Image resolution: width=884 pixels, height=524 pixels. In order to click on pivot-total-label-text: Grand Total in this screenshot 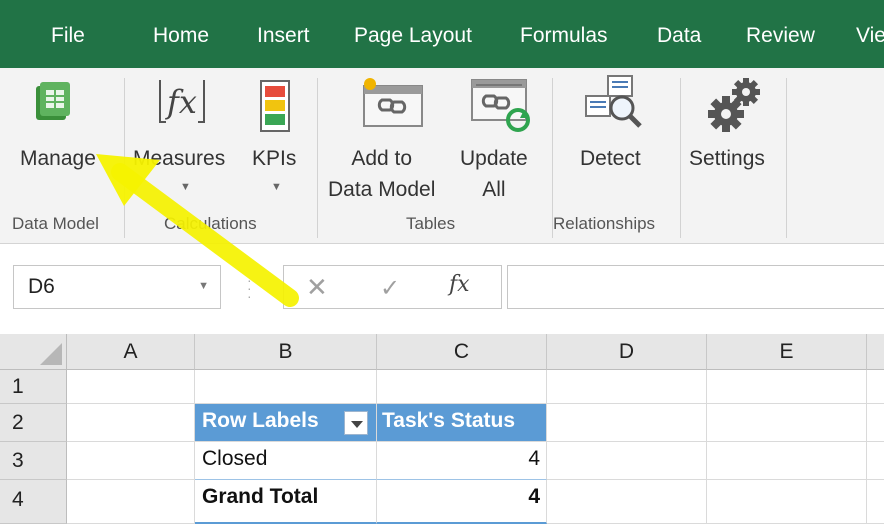, I will do `click(260, 496)`.